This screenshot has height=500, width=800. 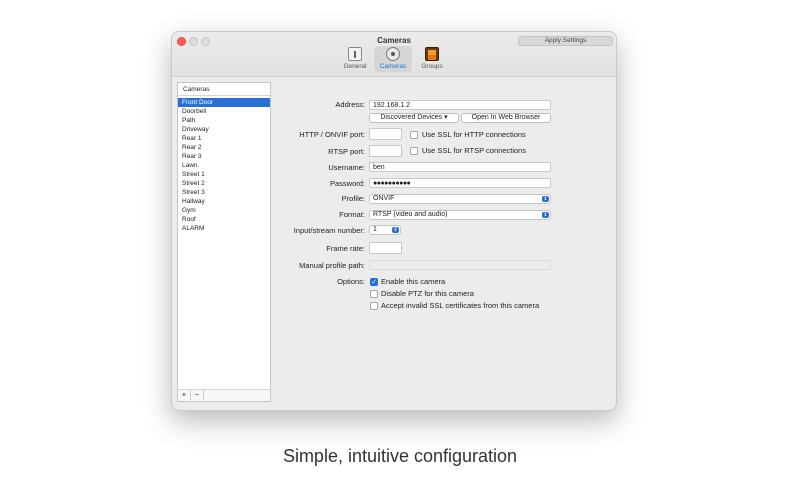 I want to click on profile-select: ONVIF ⇕, so click(x=460, y=199).